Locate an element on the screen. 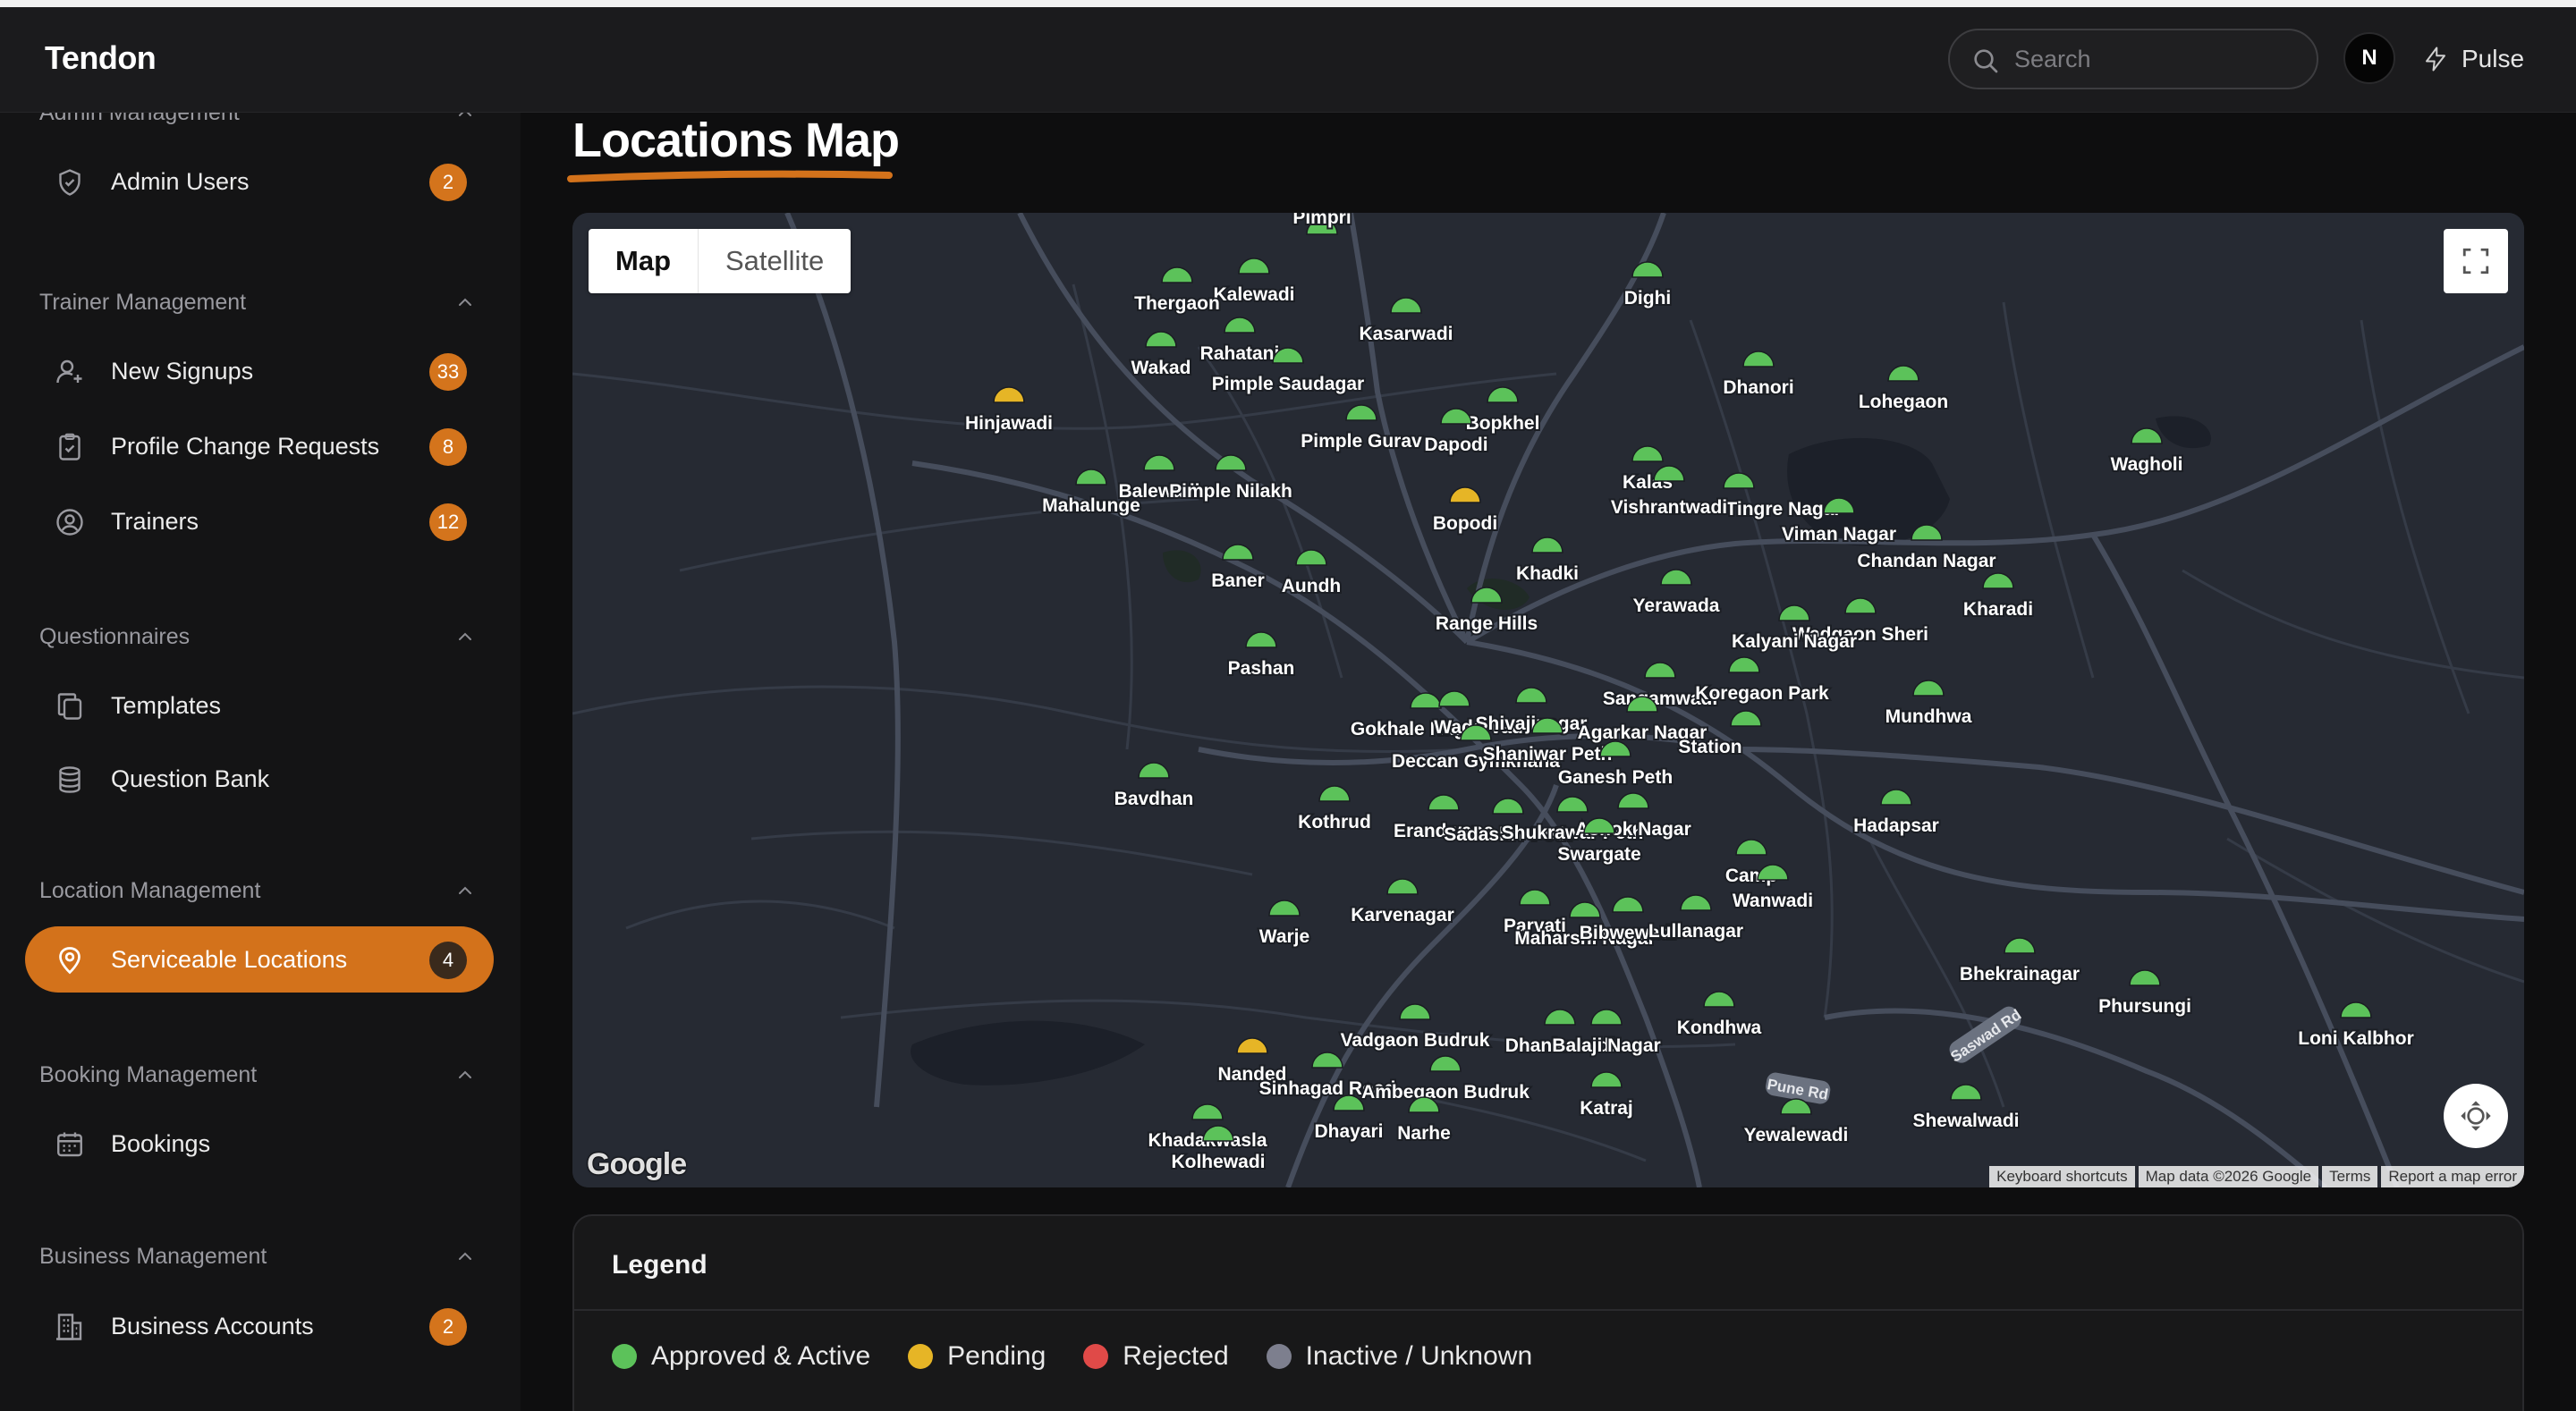  section-title-booking-management: Booking Management is located at coordinates (148, 1074).